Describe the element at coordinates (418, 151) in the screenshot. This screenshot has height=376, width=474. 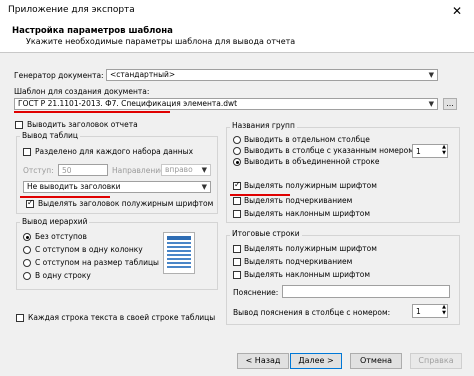
I see `group-column-value: 1` at that location.